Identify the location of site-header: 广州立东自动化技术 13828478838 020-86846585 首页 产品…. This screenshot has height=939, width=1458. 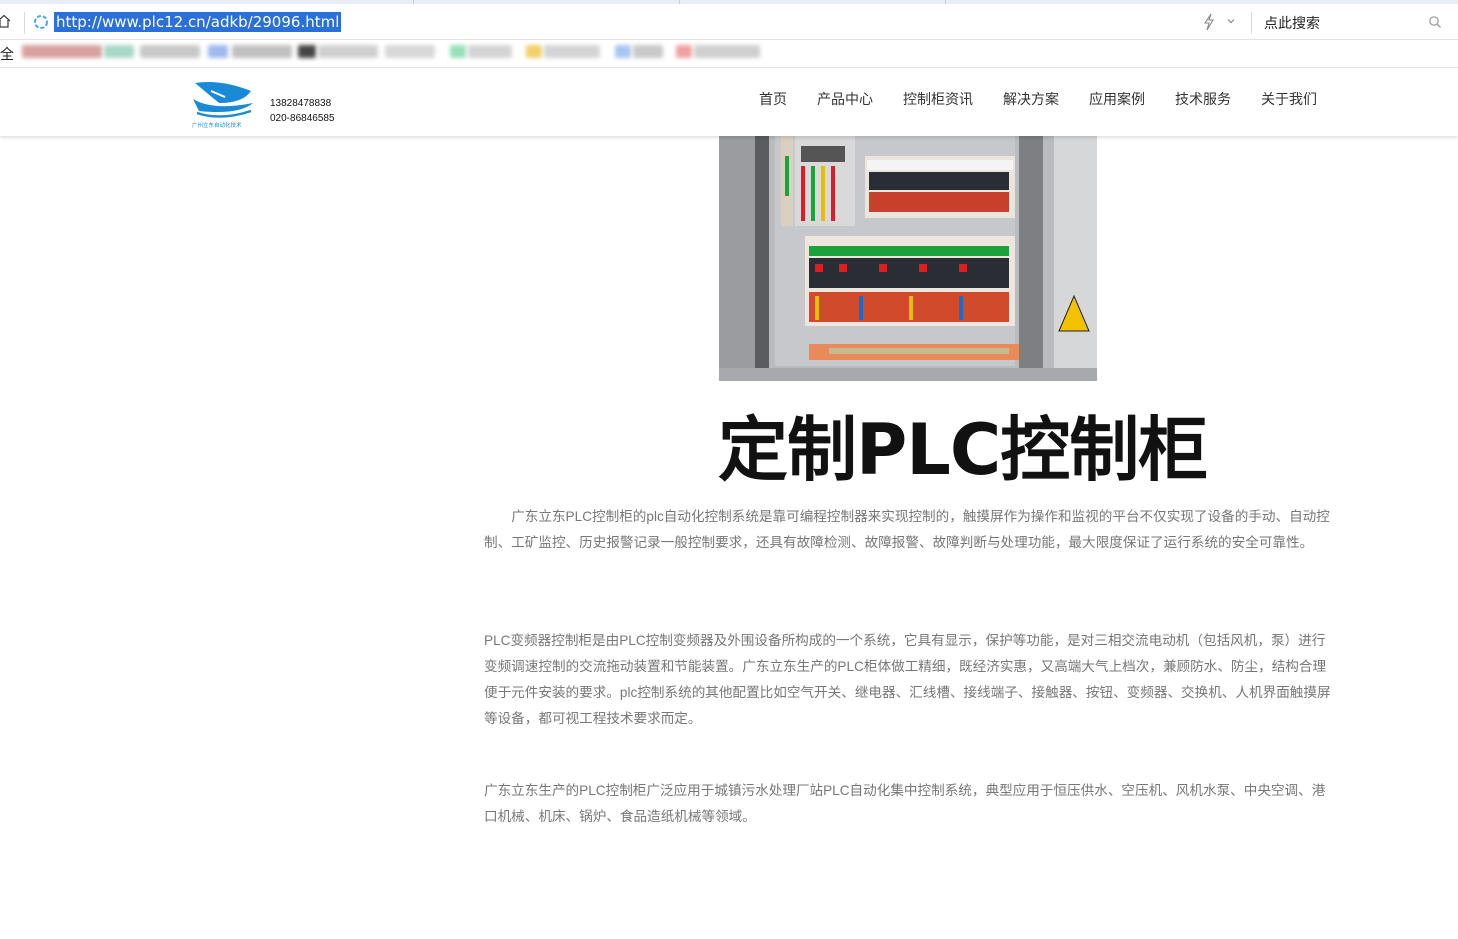
(729, 102).